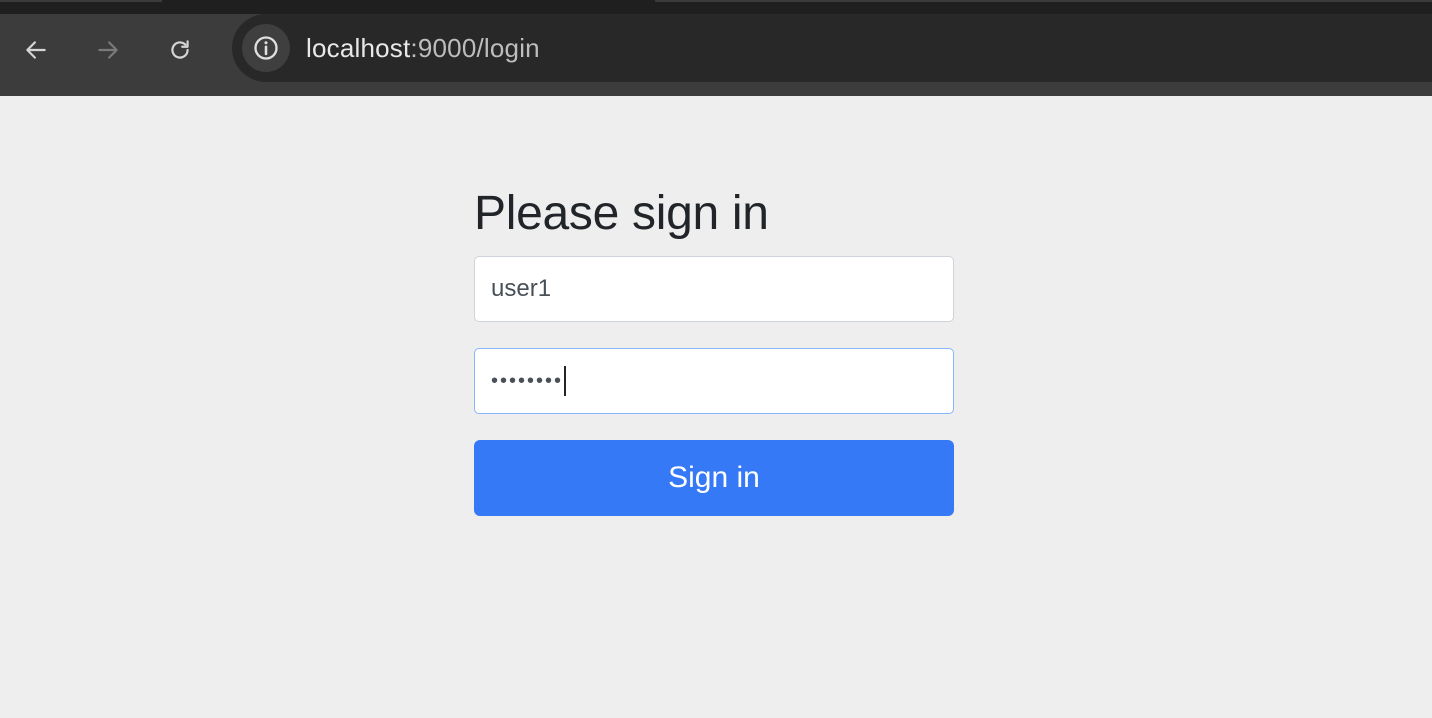  Describe the element at coordinates (527, 380) in the screenshot. I see `password-value: ••••••••` at that location.